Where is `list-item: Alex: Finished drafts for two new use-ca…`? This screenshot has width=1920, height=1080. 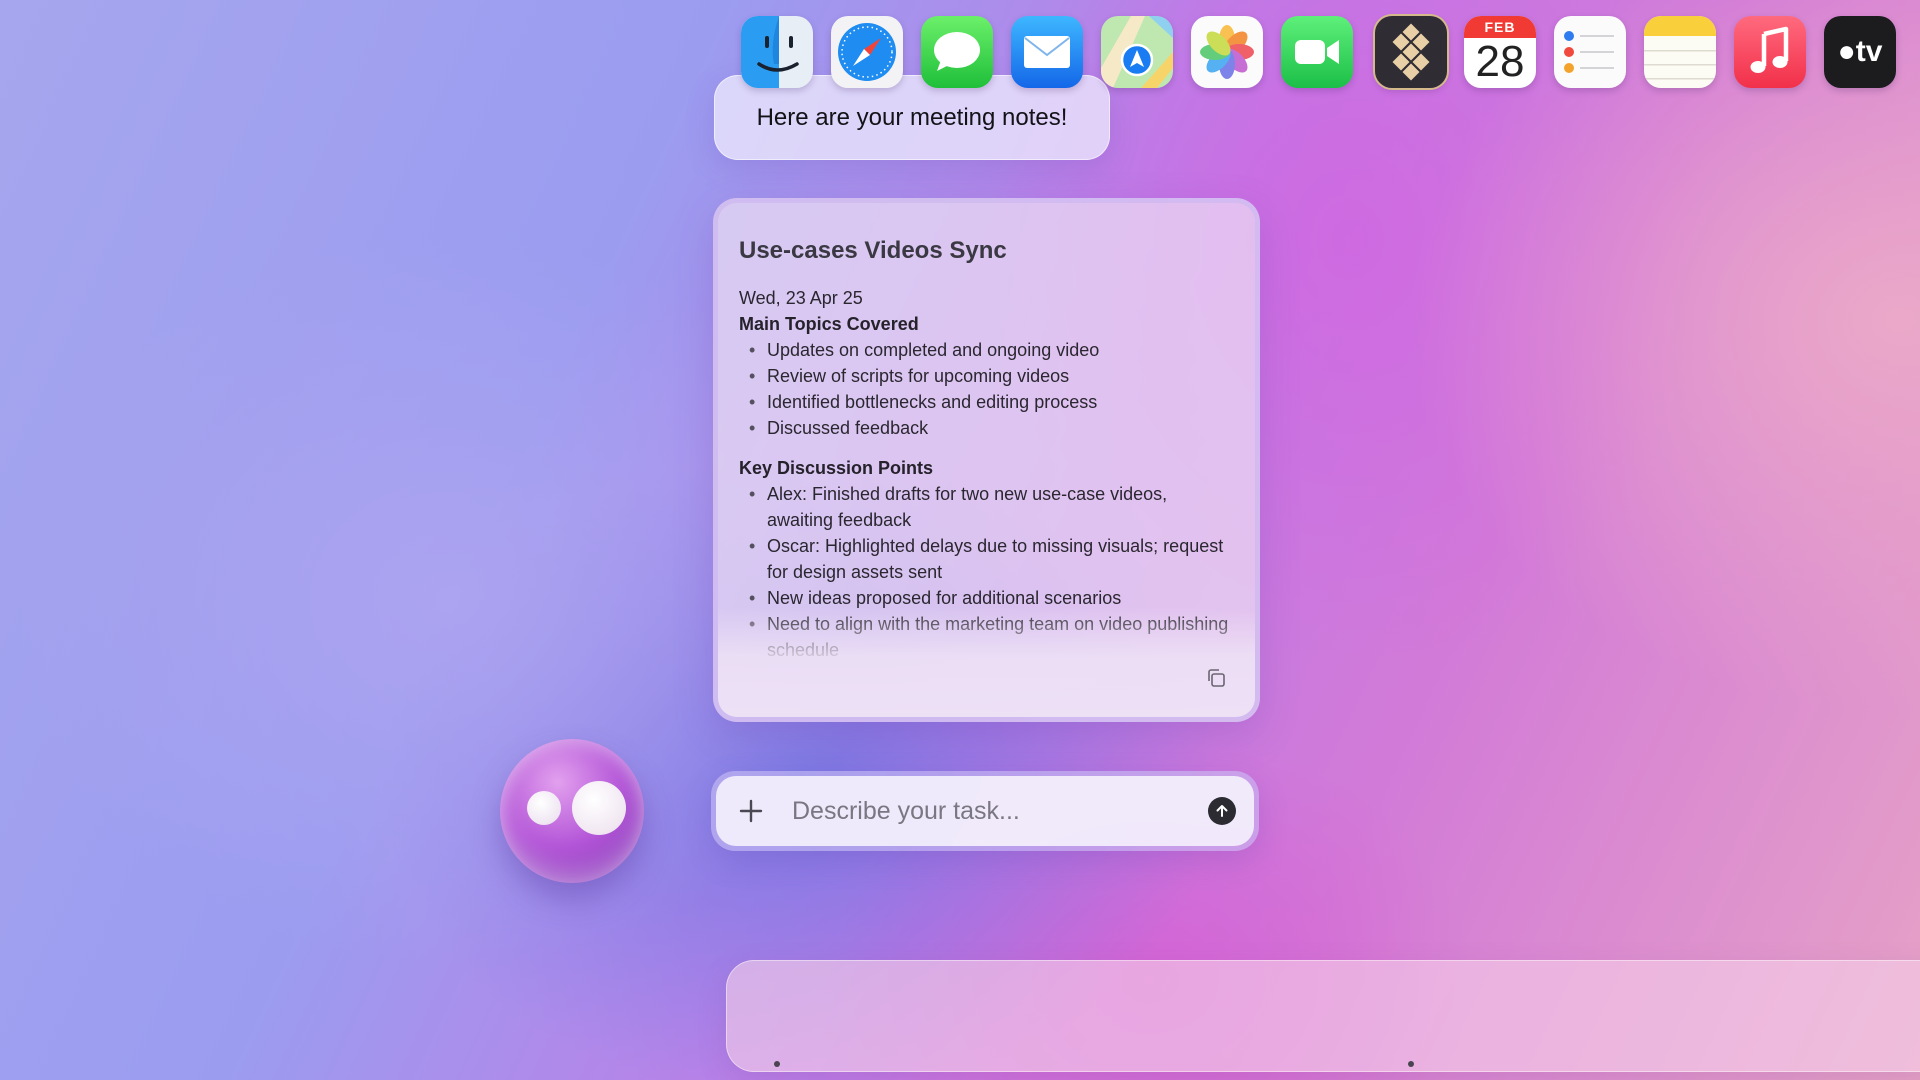 list-item: Alex: Finished drafts for two new use-ca… is located at coordinates (987, 507).